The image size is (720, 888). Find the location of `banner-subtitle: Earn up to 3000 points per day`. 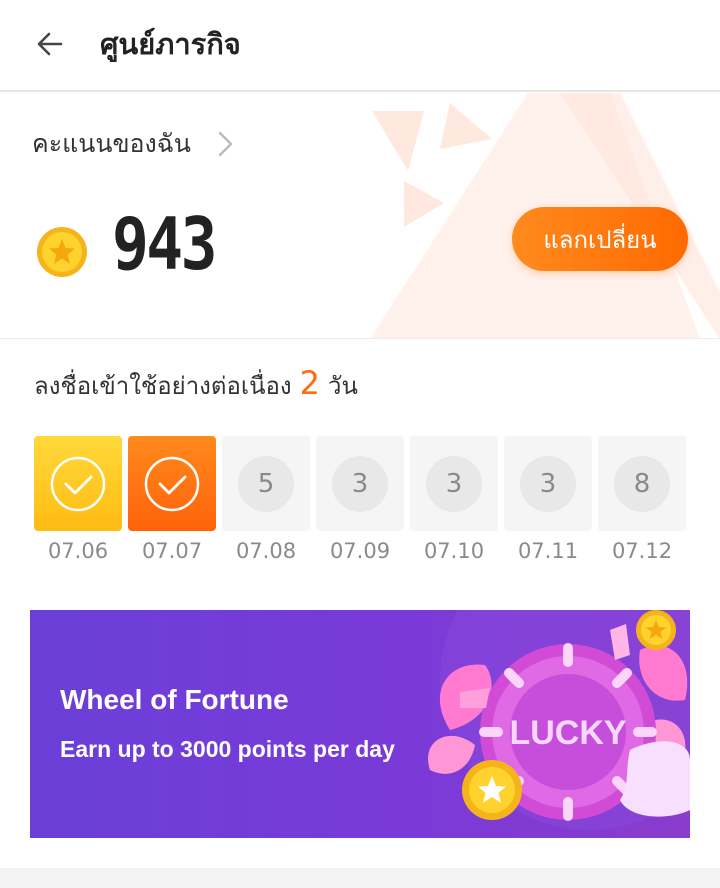

banner-subtitle: Earn up to 3000 points per day is located at coordinates (227, 749).